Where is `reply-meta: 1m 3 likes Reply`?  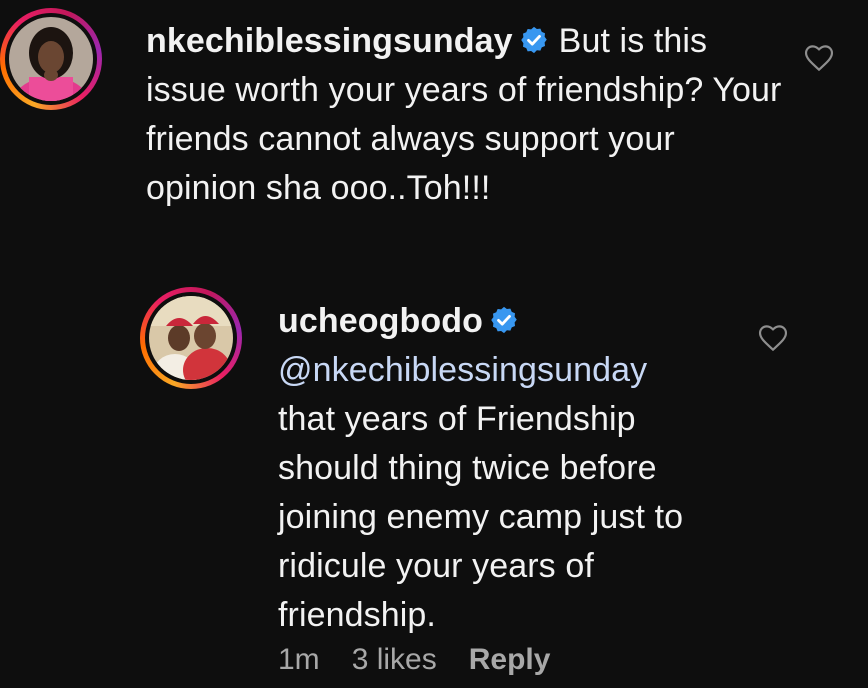 reply-meta: 1m 3 likes Reply is located at coordinates (414, 660).